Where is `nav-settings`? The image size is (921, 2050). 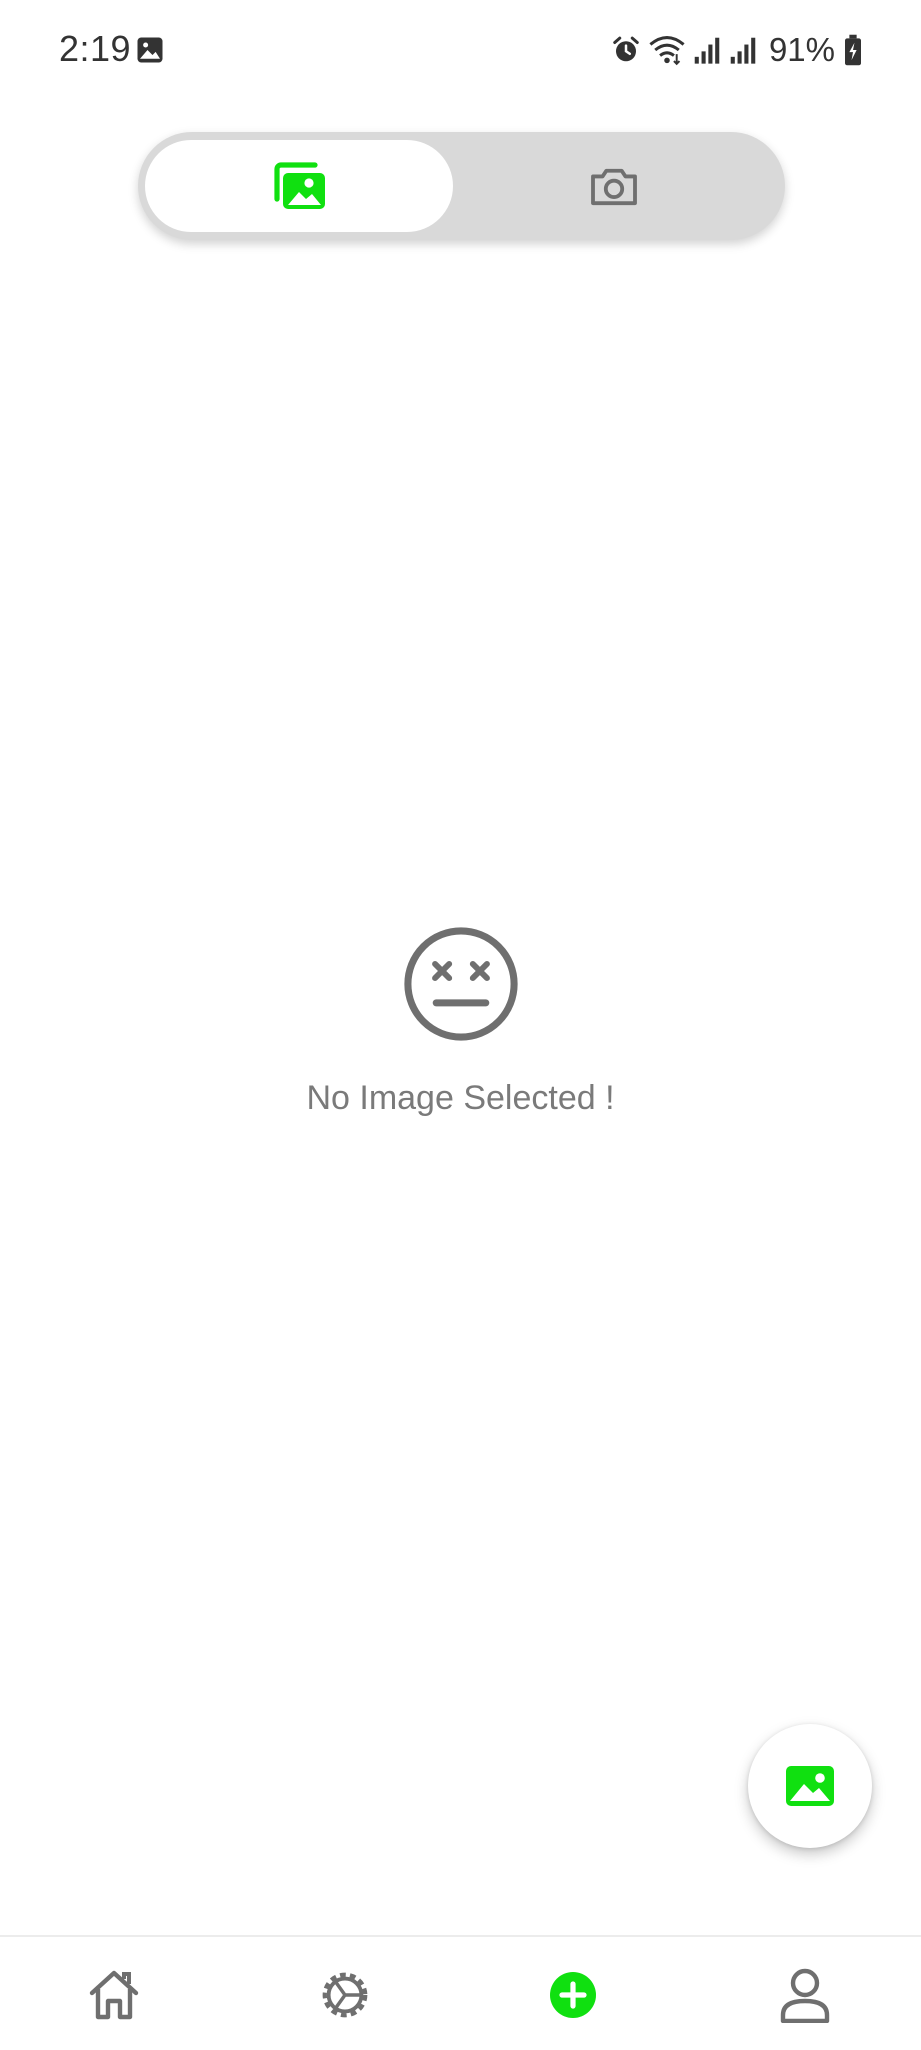 nav-settings is located at coordinates (345, 1995).